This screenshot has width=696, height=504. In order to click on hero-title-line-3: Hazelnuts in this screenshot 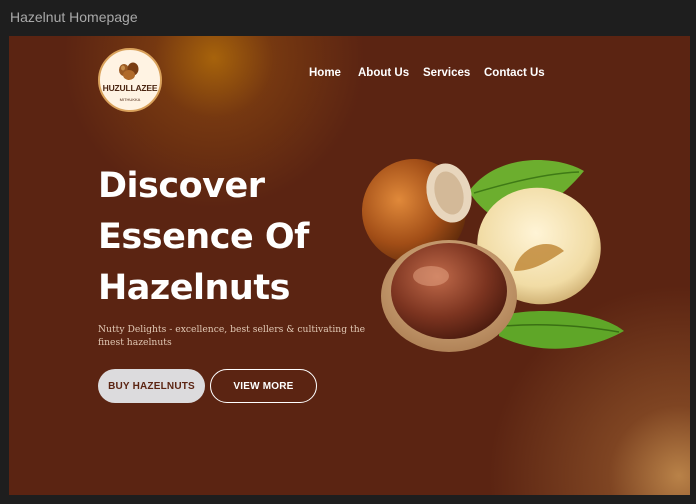, I will do `click(194, 288)`.